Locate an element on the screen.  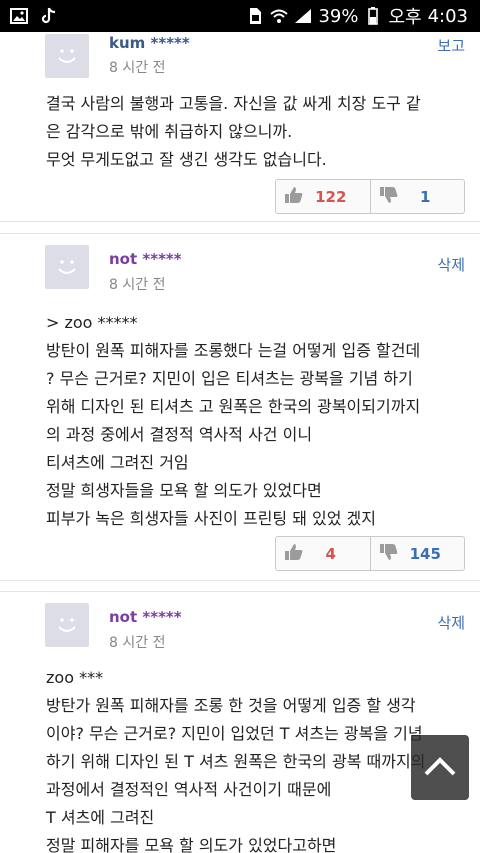
battery-icon is located at coordinates (373, 16).